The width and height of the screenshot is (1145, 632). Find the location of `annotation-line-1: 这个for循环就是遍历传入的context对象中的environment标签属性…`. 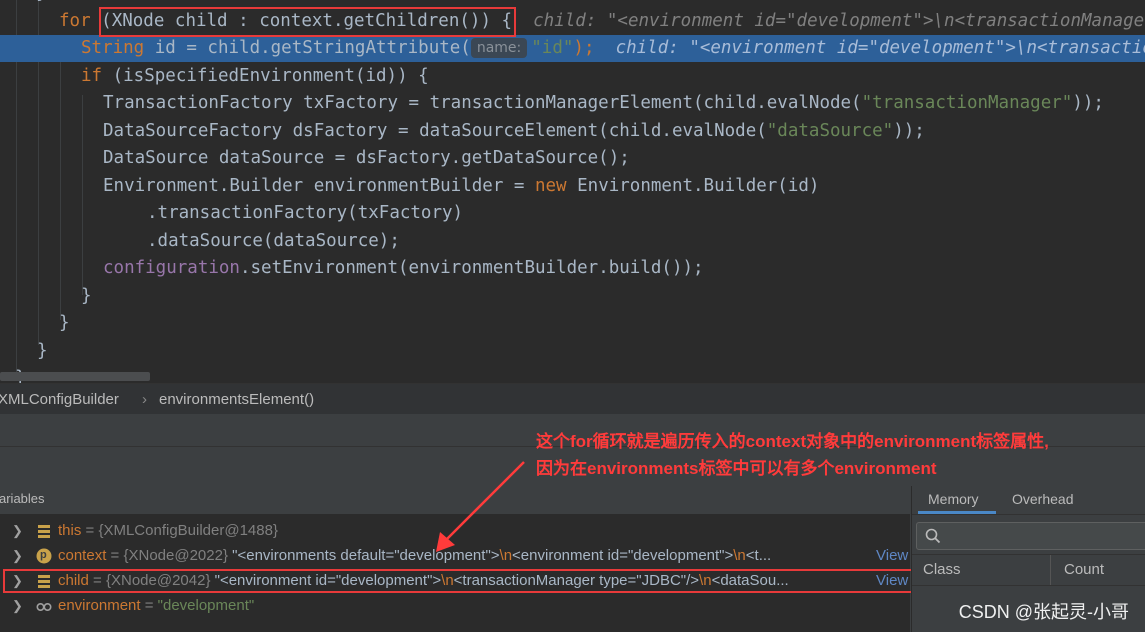

annotation-line-1: 这个for循环就是遍历传入的context对象中的environment标签属性… is located at coordinates (792, 441).